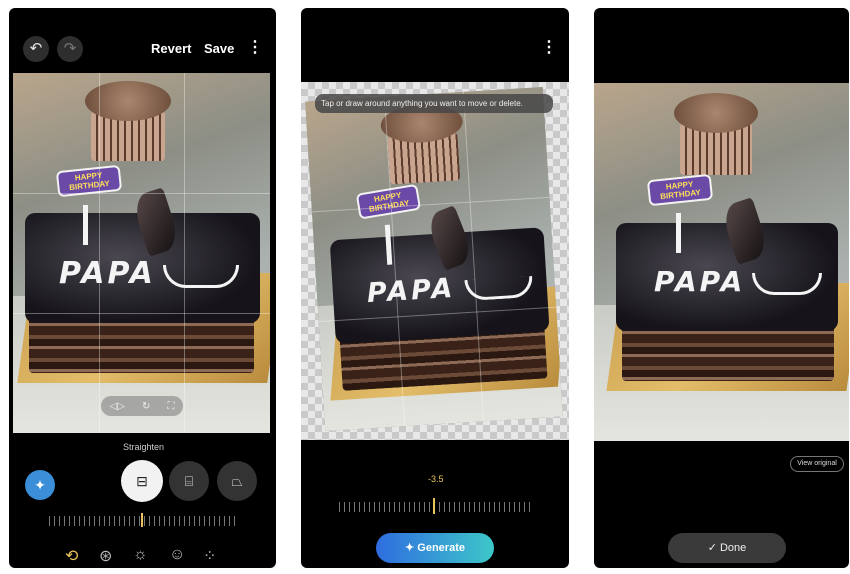  What do you see at coordinates (170, 406) in the screenshot?
I see `aspect-icon: ⛶` at bounding box center [170, 406].